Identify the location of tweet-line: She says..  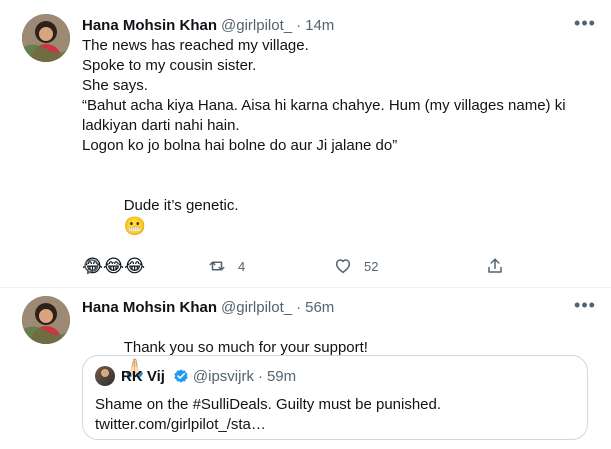
(115, 85).